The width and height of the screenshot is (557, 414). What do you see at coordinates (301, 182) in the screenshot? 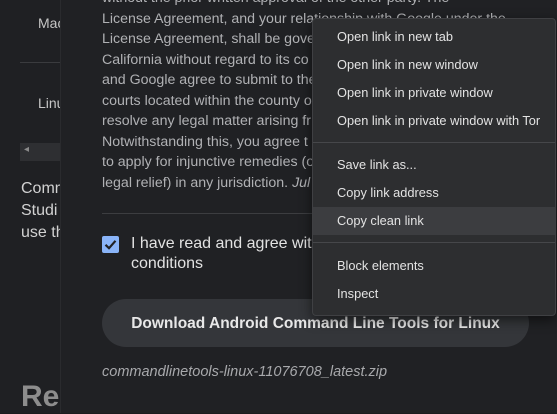
I see `license-date: Jul` at bounding box center [301, 182].